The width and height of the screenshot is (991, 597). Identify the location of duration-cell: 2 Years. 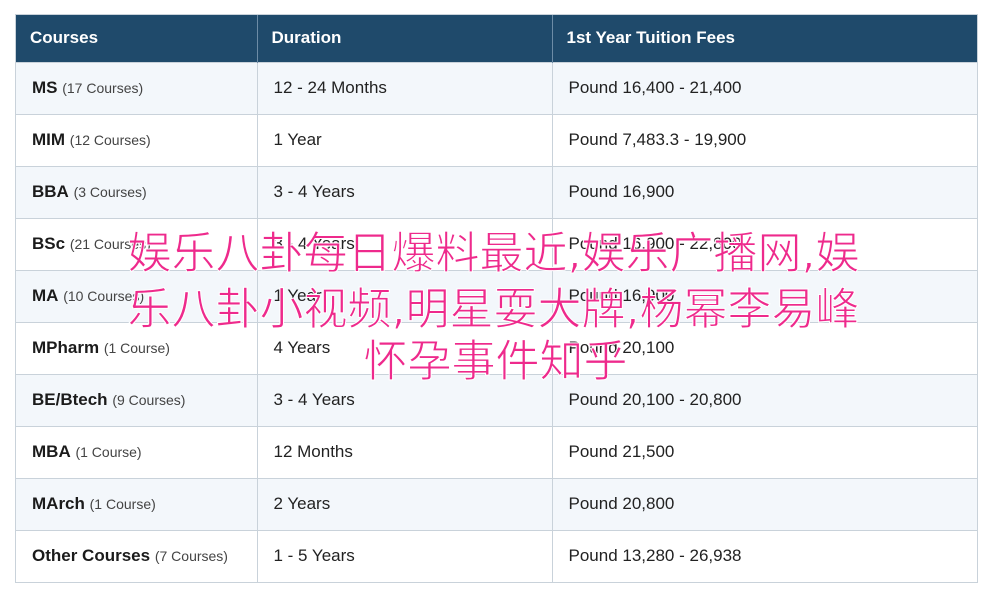
(405, 503).